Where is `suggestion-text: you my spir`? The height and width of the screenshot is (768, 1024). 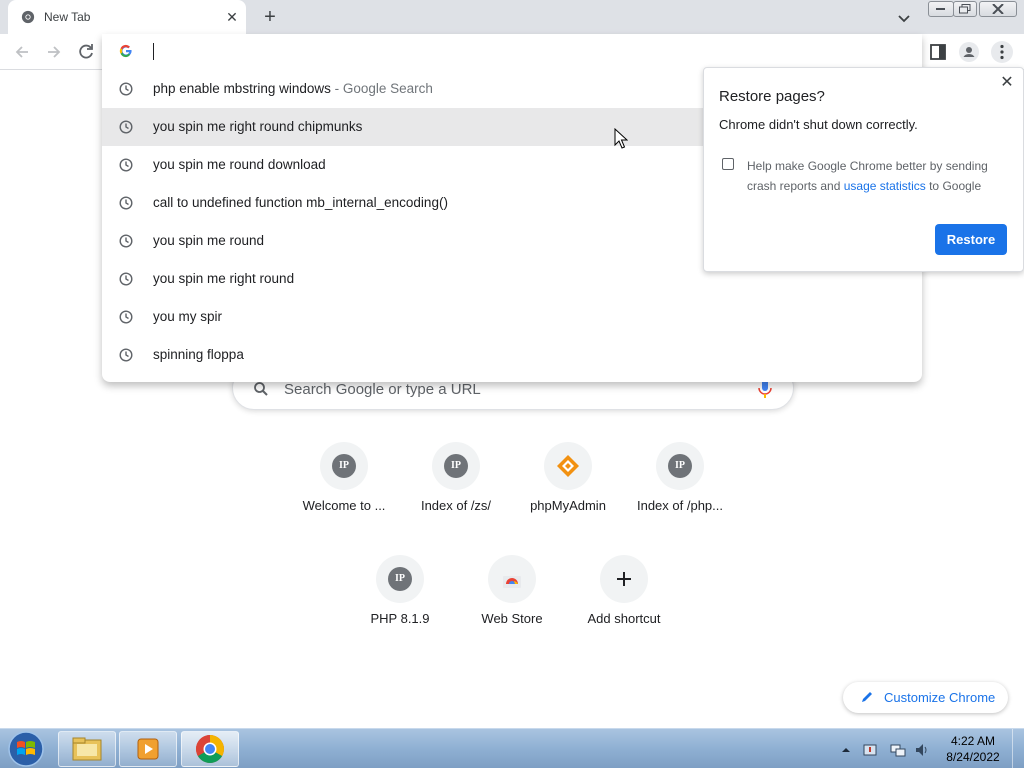
suggestion-text: you my spir is located at coordinates (188, 316).